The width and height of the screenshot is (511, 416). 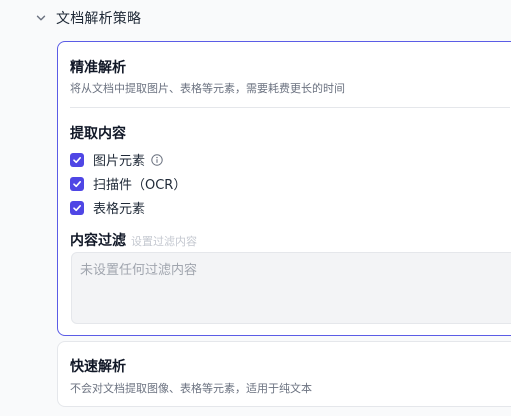 I want to click on fast-parse-title: 快速解析, so click(x=98, y=367).